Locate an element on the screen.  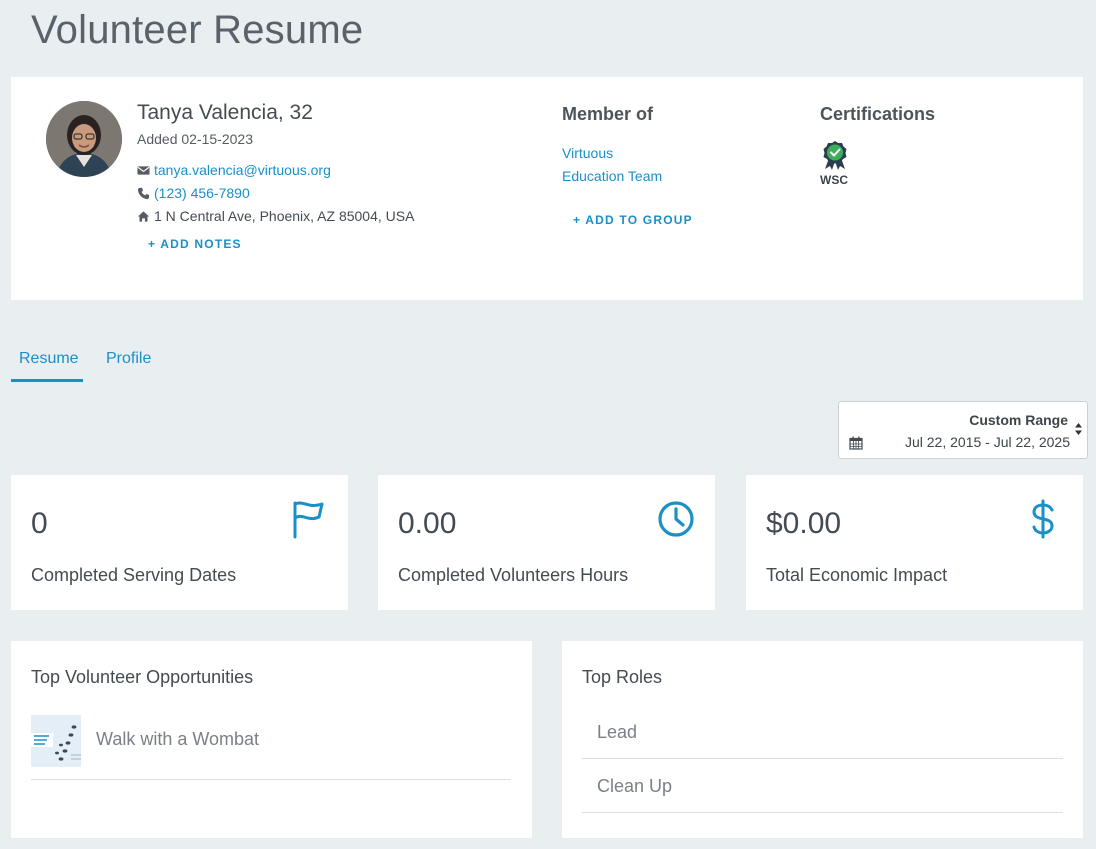
page-title: Volunteer Resume is located at coordinates (197, 30).